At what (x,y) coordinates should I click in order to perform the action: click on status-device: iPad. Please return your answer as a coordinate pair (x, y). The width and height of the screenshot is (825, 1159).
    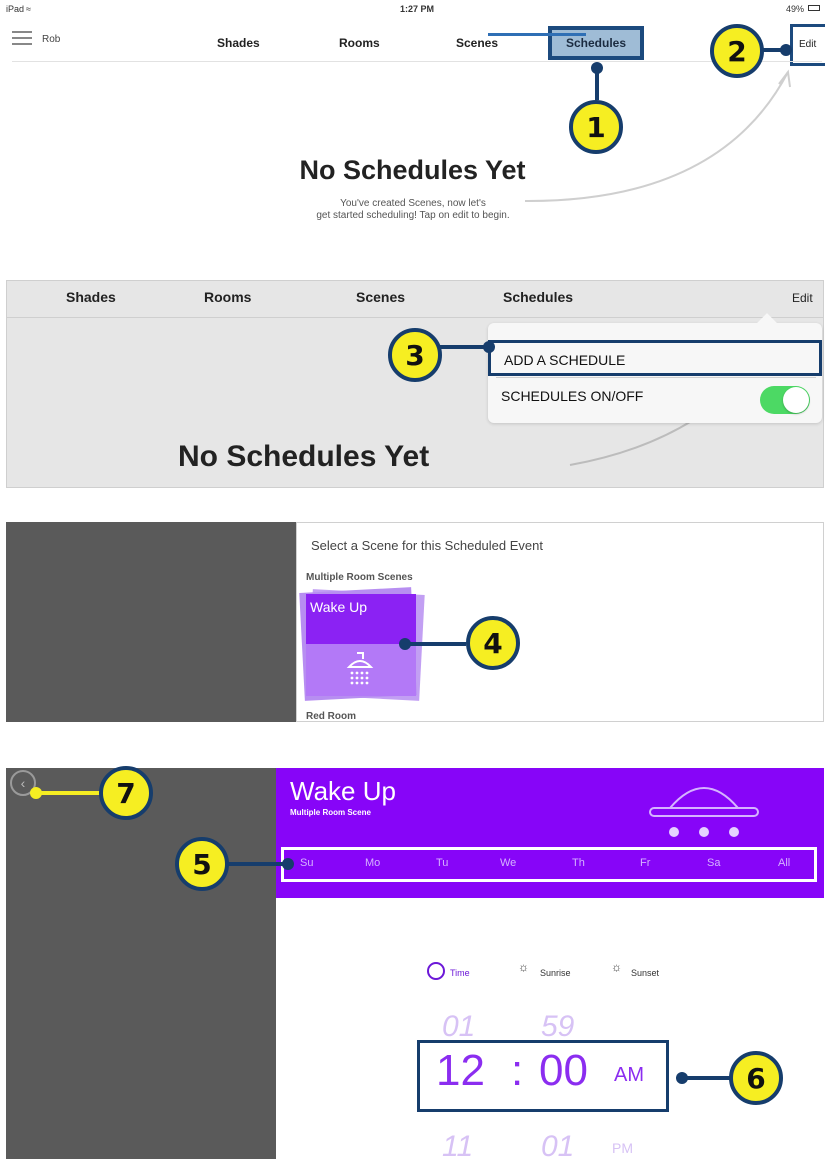
    Looking at the image, I should click on (15, 9).